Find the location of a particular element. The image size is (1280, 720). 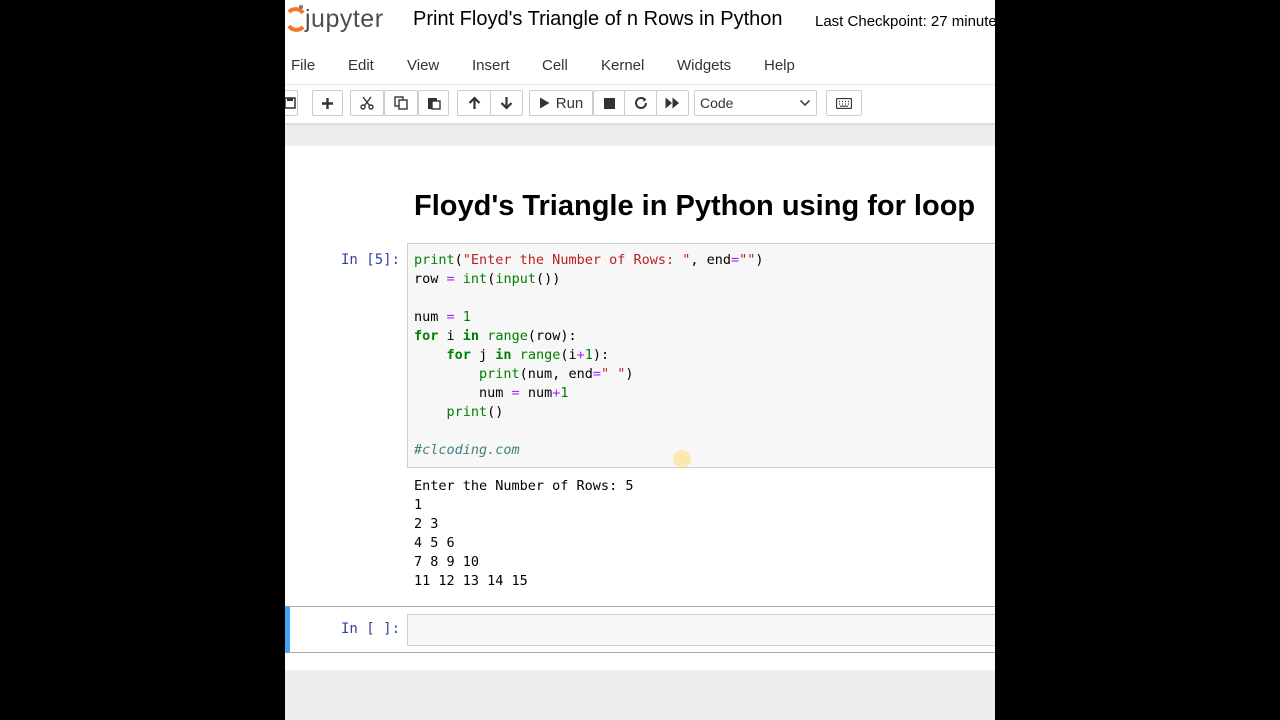

output-line: Enter the Number of Rows: 5 is located at coordinates (524, 486).